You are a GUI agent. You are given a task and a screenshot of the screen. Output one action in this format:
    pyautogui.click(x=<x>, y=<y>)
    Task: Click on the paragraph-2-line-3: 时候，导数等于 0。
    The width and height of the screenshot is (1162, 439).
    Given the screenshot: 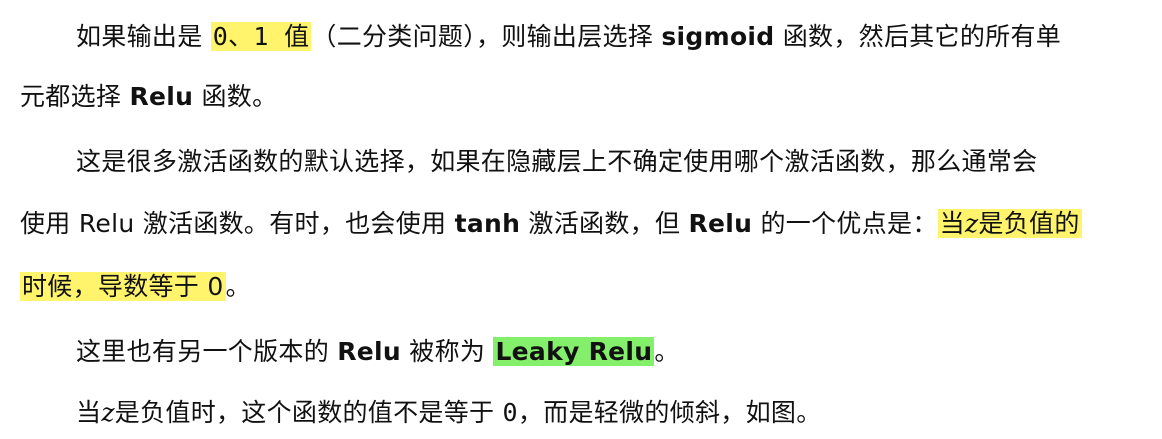 What is the action you would take?
    pyautogui.click(x=135, y=287)
    